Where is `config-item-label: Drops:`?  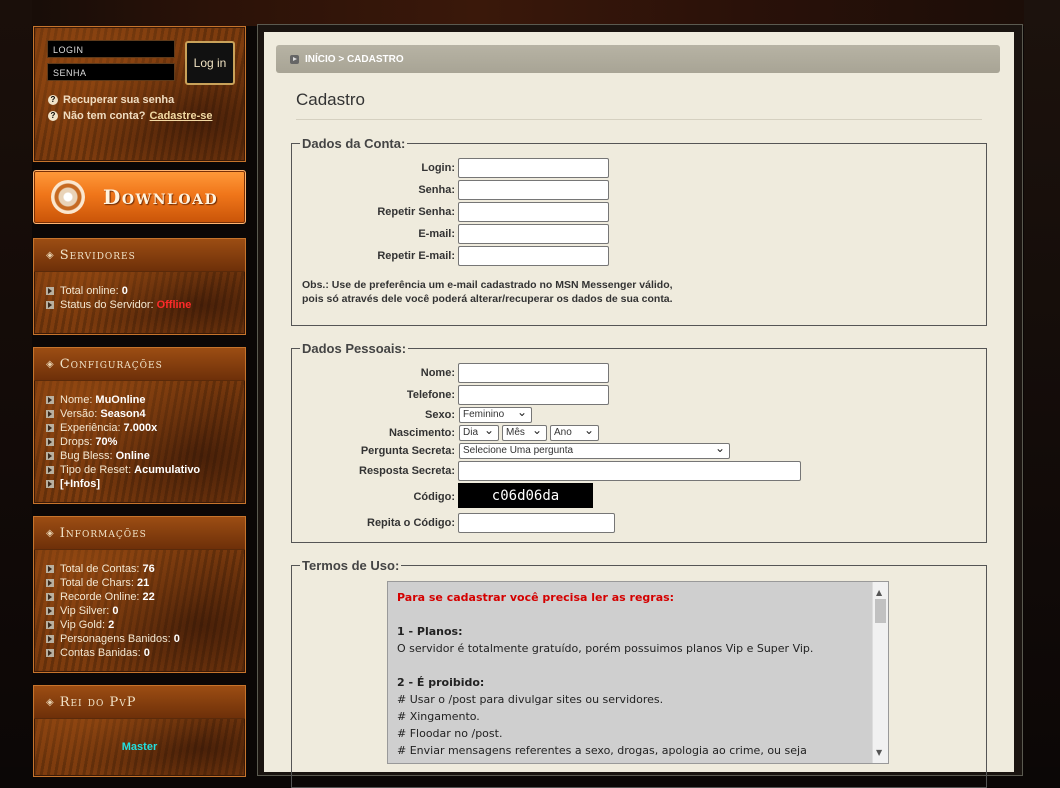
config-item-label: Drops: is located at coordinates (76, 442).